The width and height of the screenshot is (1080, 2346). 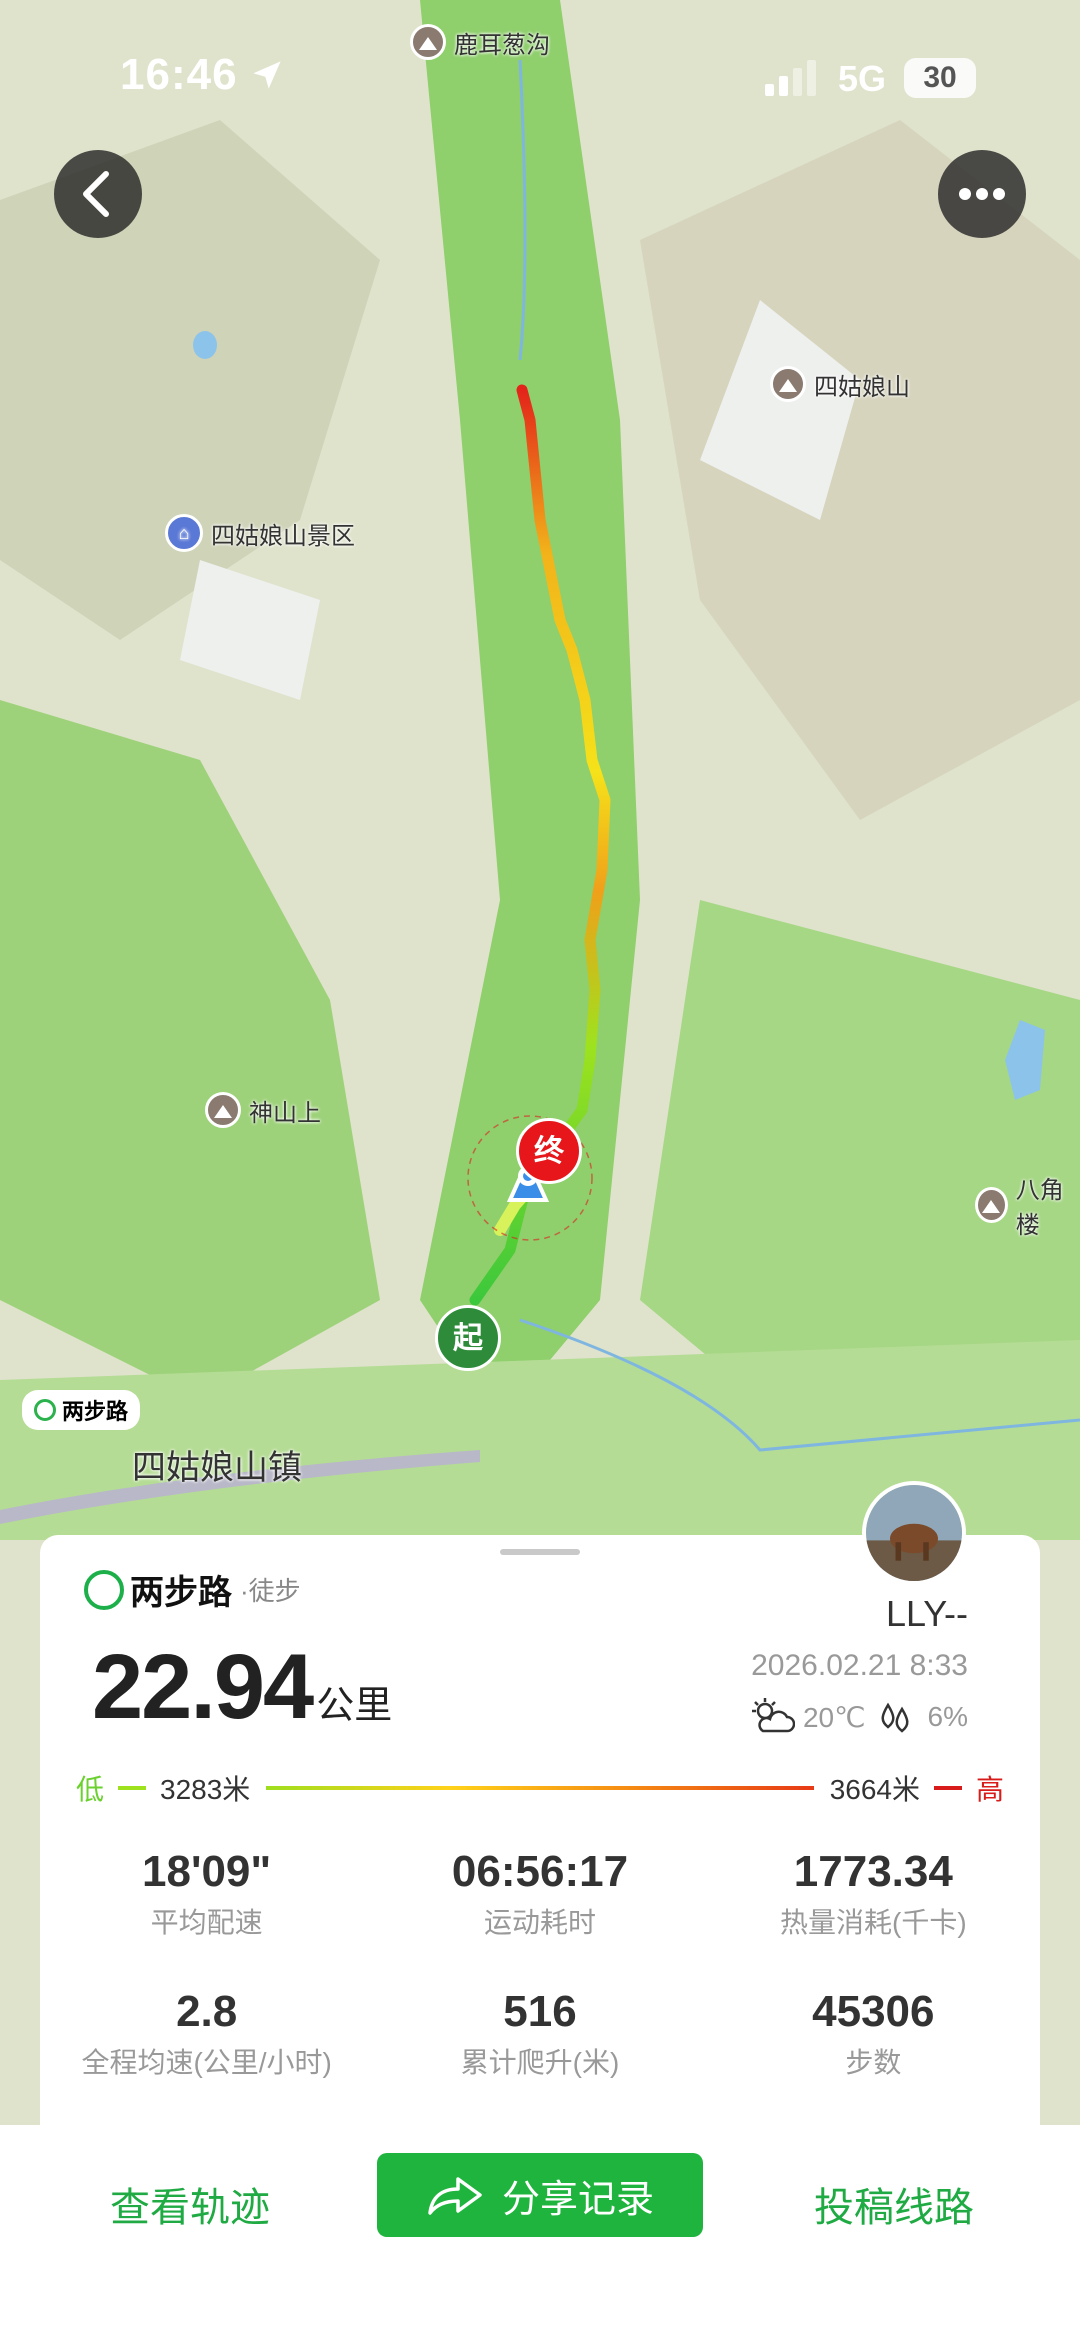 What do you see at coordinates (895, 1717) in the screenshot?
I see `humidity-drops-icon` at bounding box center [895, 1717].